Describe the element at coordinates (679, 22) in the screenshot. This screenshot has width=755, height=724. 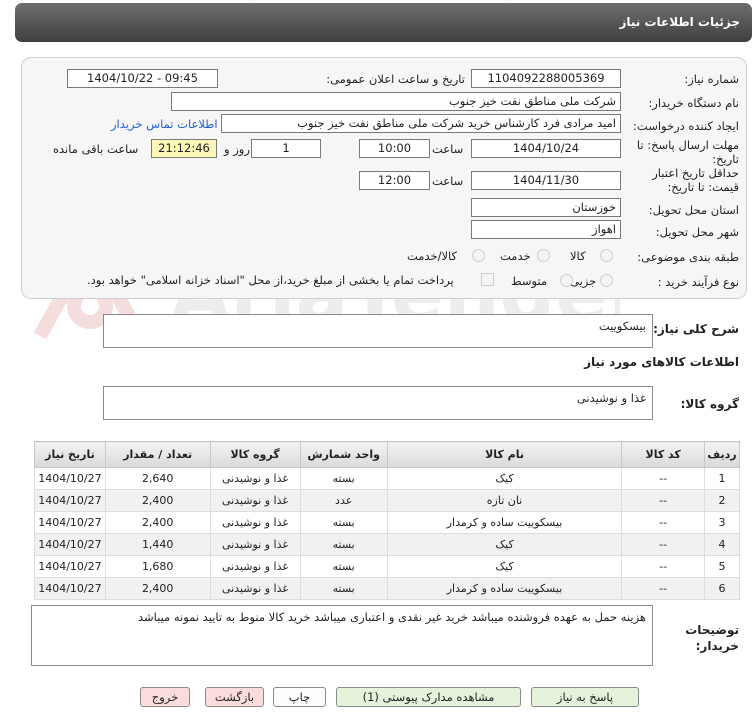
I see `page-title: جزئیات اطلاعات نیاز` at that location.